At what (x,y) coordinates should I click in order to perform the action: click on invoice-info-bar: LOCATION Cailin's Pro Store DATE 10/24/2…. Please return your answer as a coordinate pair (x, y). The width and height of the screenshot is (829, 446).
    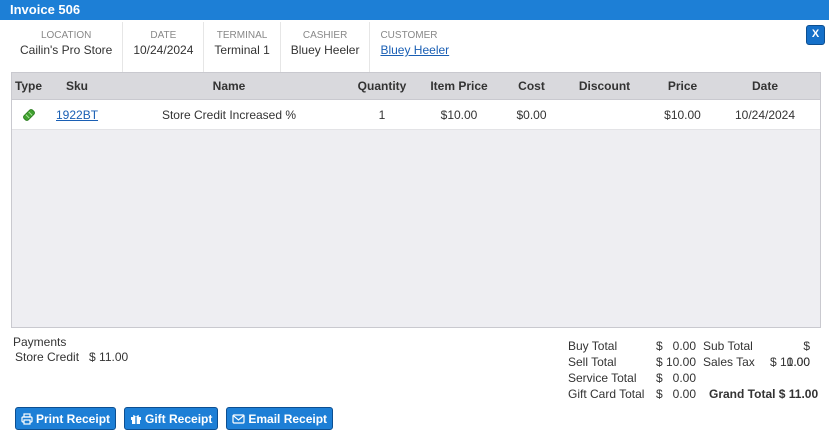
    Looking at the image, I should click on (234, 47).